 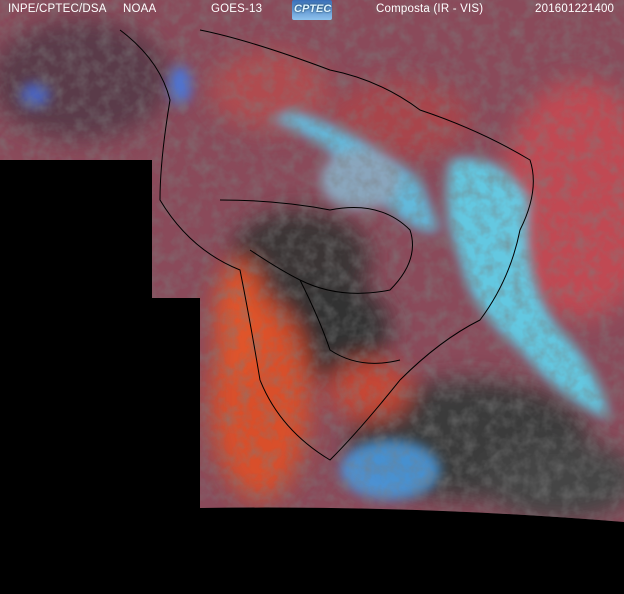 I want to click on cptec-logo-text: CPTEC, so click(x=313, y=9).